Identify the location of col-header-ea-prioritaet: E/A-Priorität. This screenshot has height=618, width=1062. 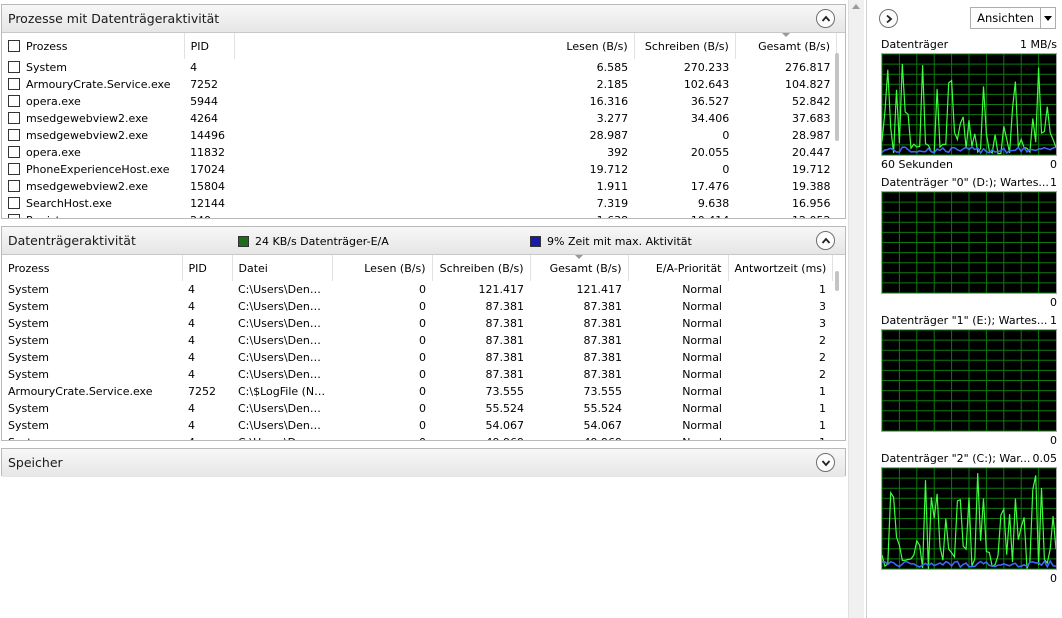
(678, 268).